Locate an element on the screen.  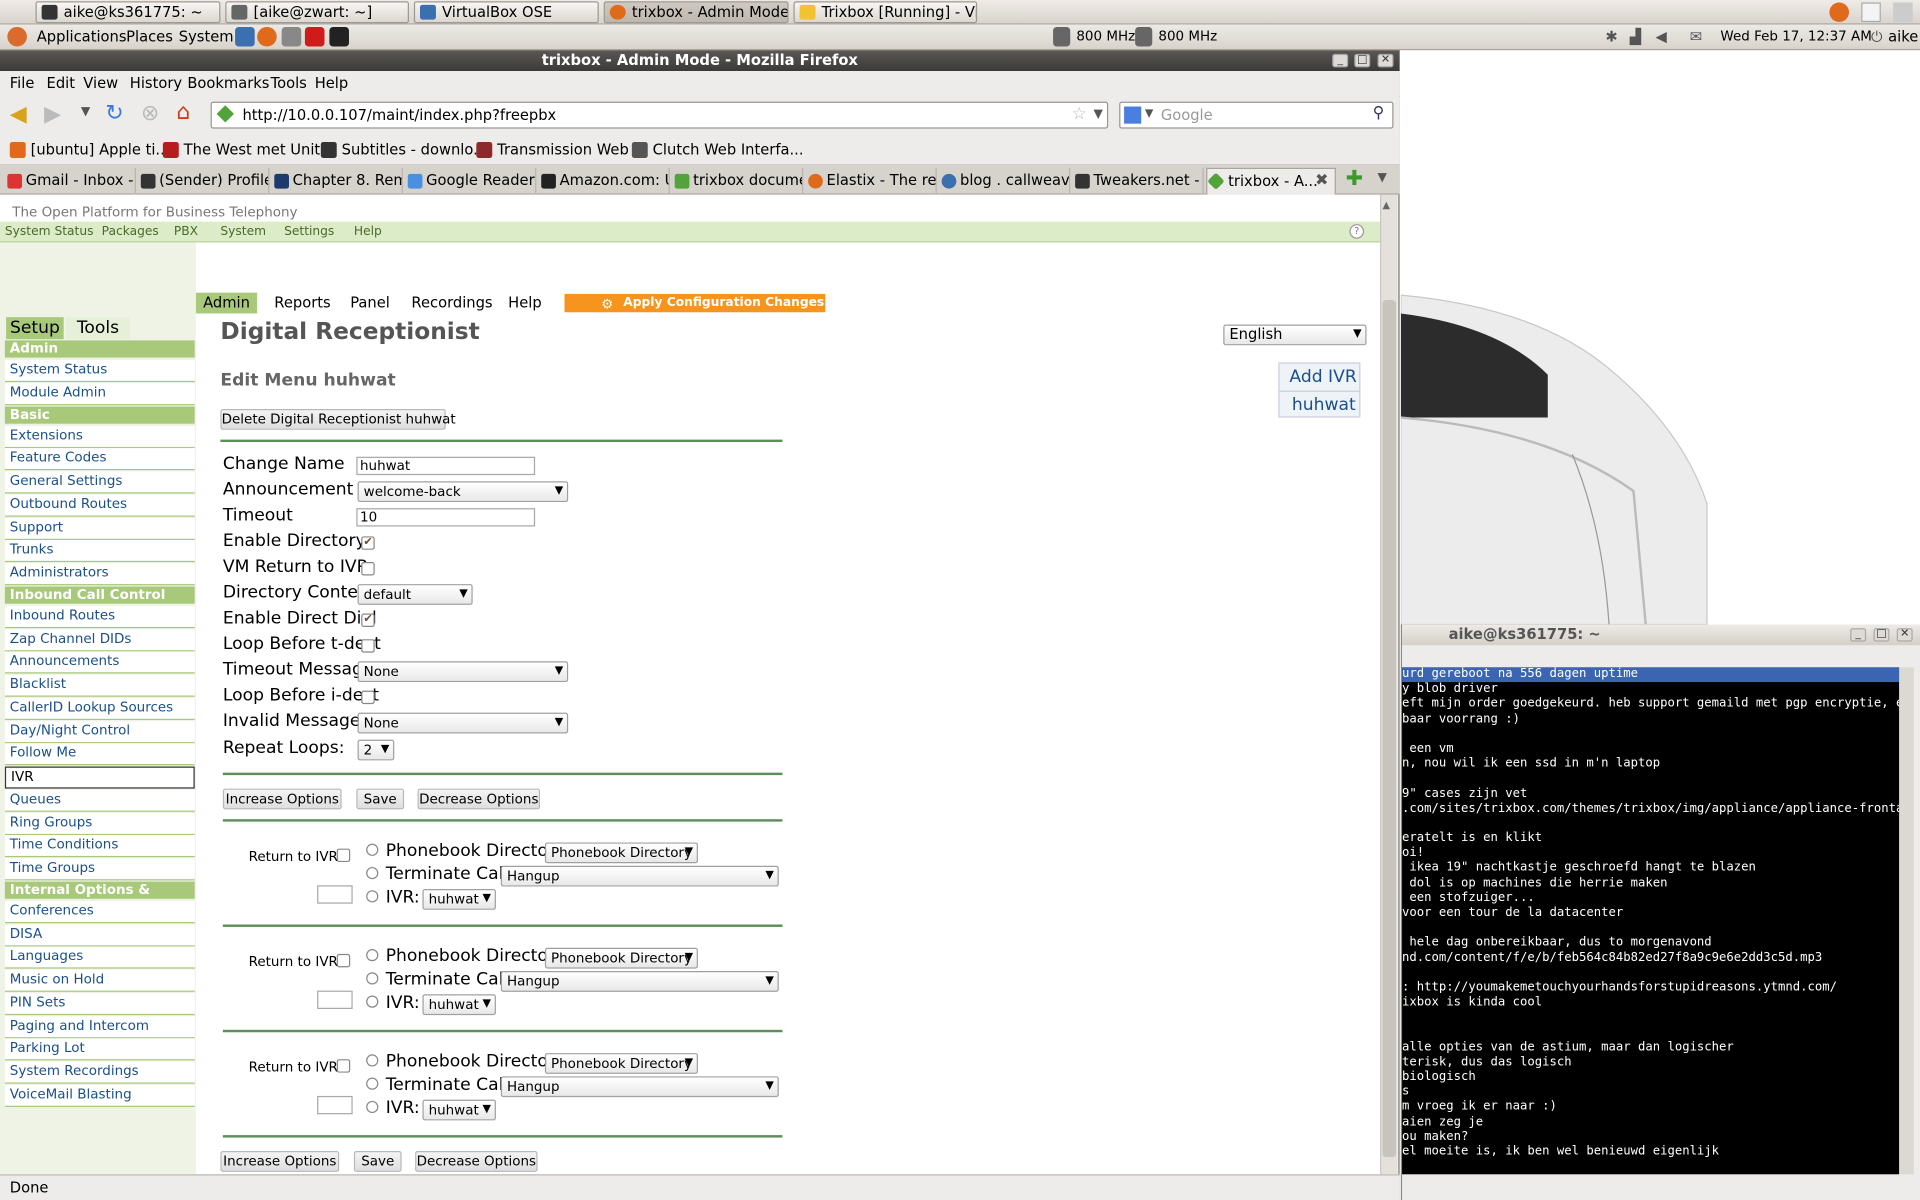
taskbar-button-virtualbox: VirtualBox OSE is located at coordinates (506, 12).